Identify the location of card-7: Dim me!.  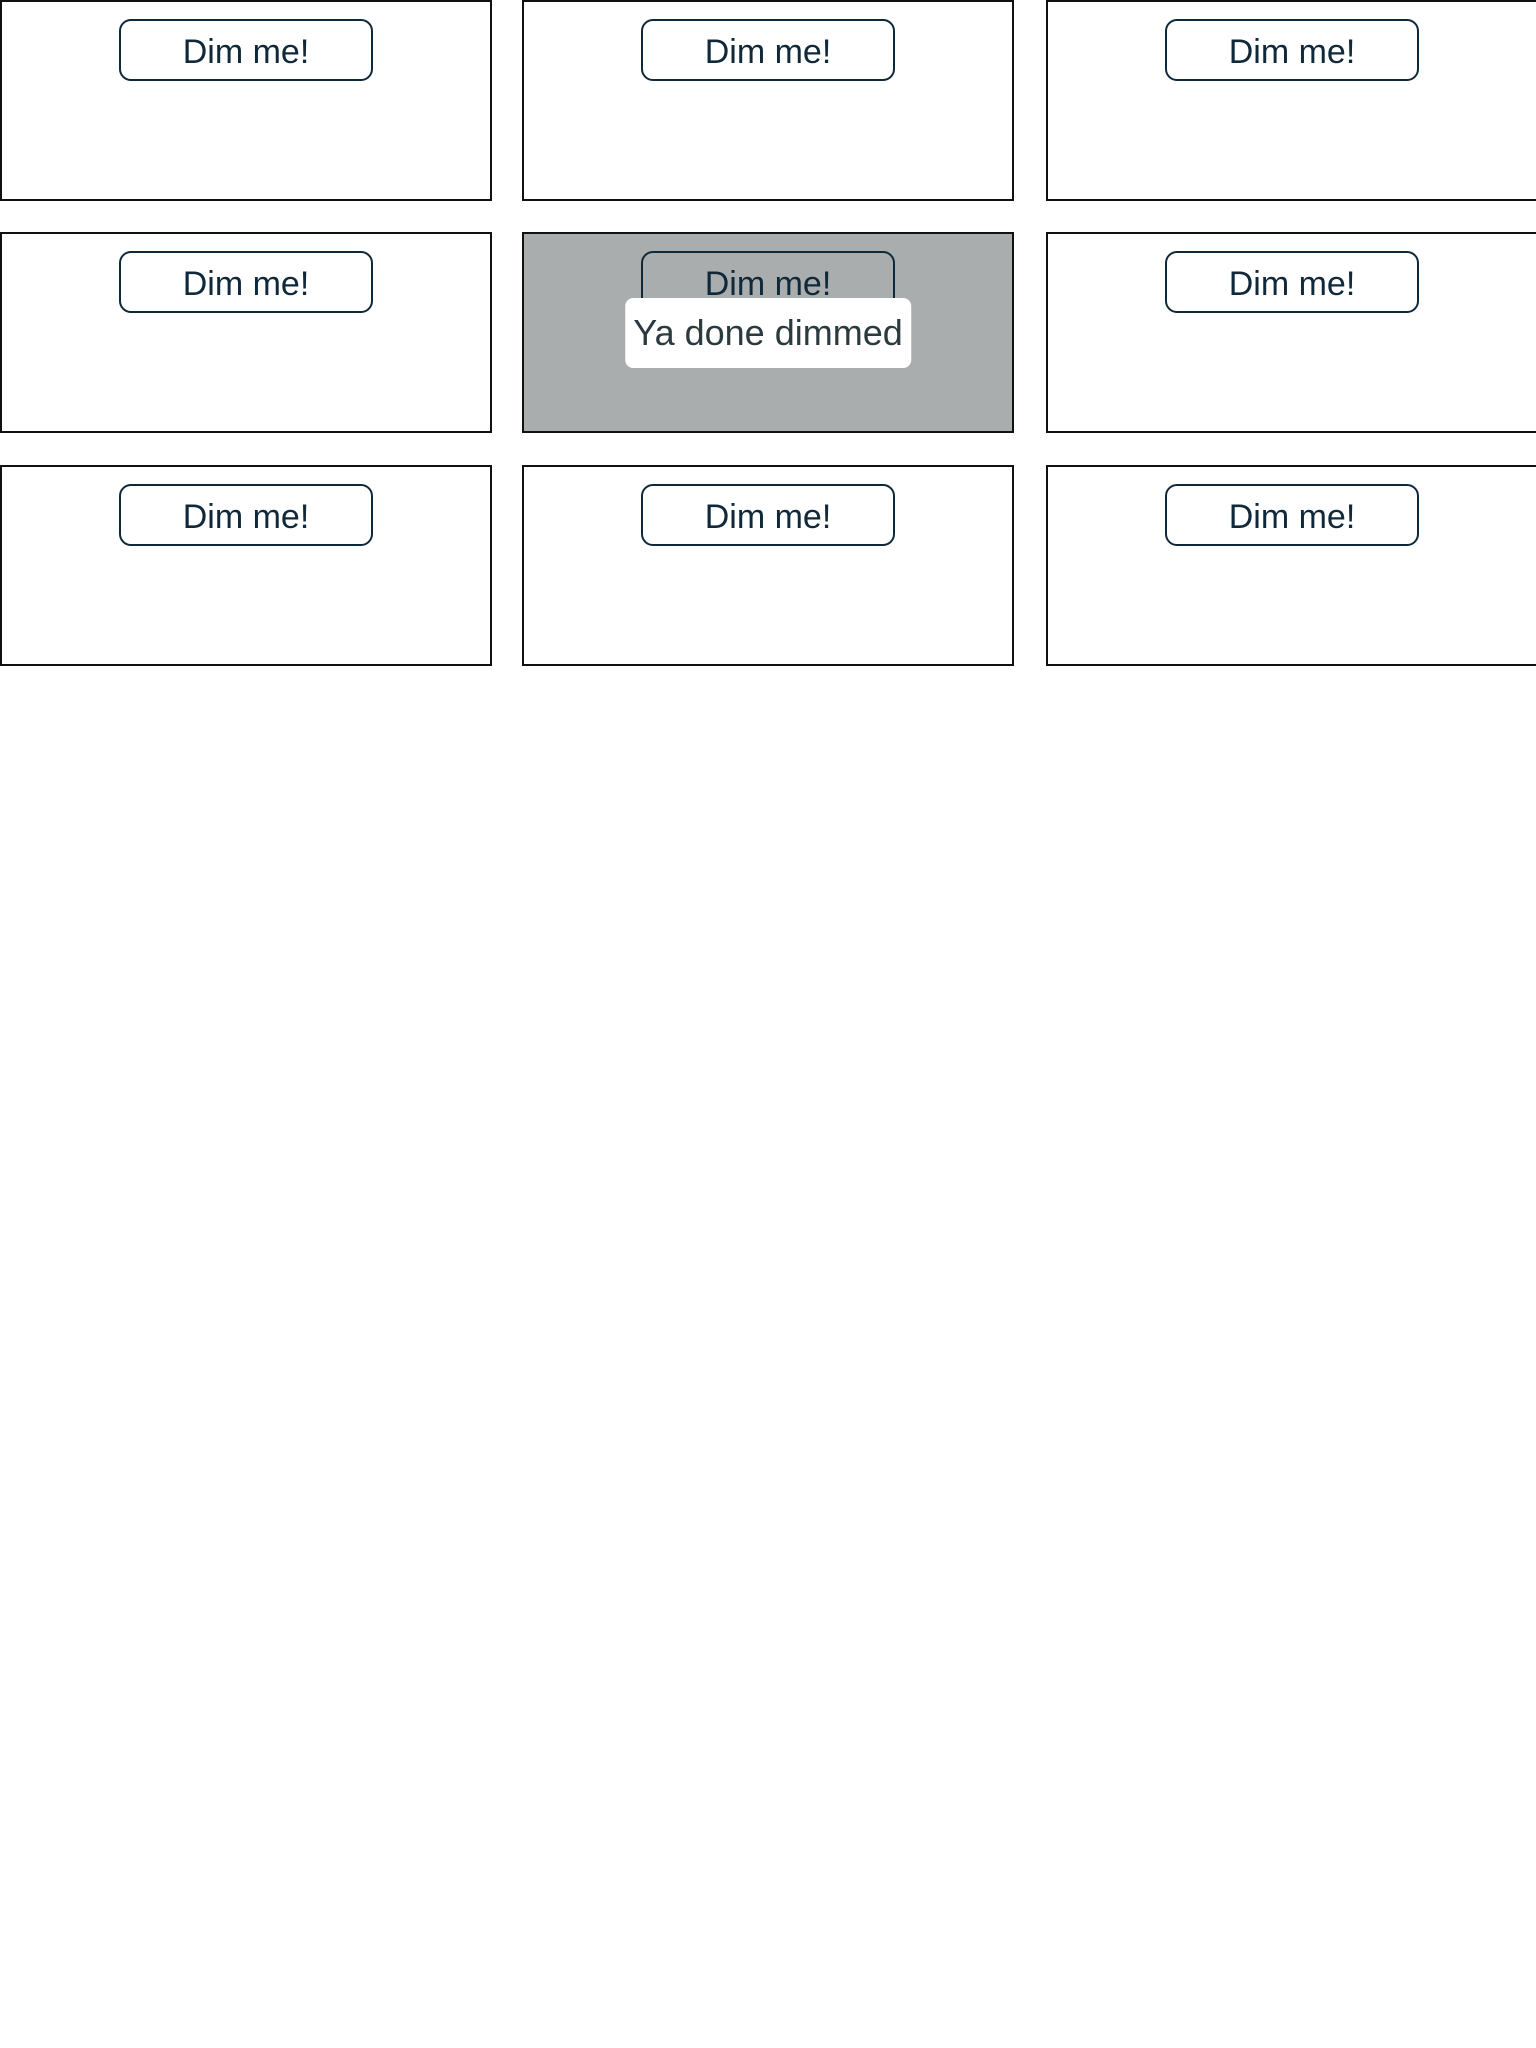
(246, 565).